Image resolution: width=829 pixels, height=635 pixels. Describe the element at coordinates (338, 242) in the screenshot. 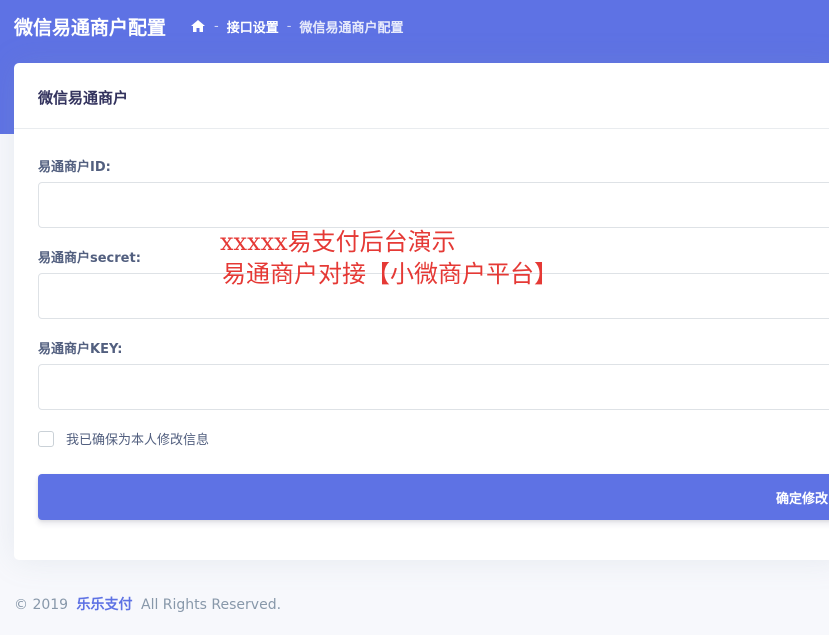

I see `overlay-line-1: xxxxx易支付后台演示` at that location.